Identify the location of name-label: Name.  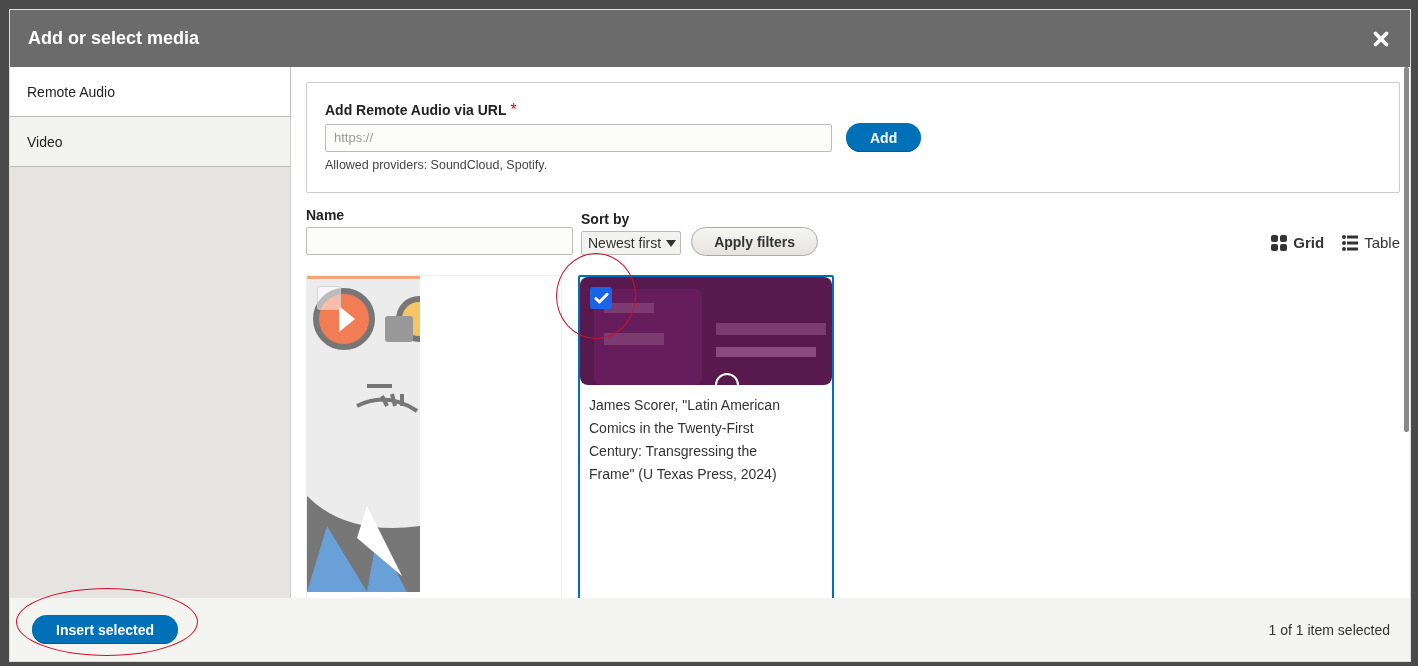
(326, 215).